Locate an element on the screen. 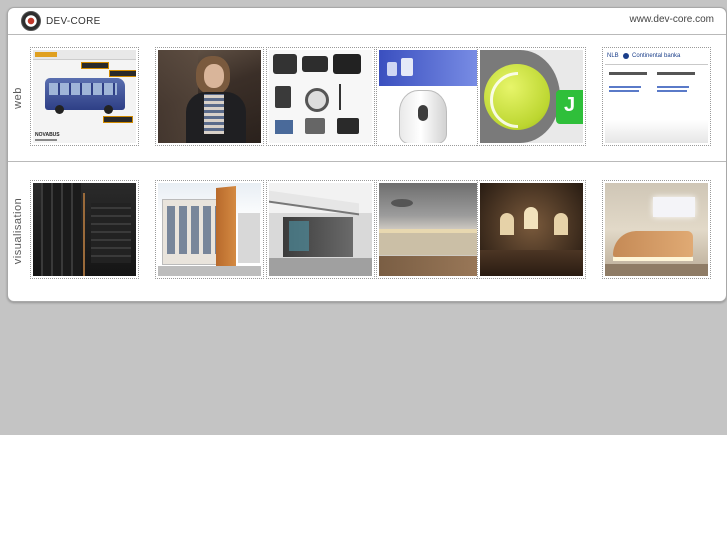 The height and width of the screenshot is (545, 727). tripod-icon is located at coordinates (340, 97).